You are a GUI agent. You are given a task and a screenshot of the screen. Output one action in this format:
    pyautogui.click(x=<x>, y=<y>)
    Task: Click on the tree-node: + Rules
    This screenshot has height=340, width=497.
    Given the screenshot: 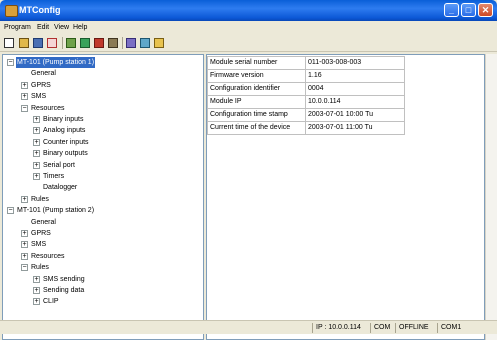 What is the action you would take?
    pyautogui.click(x=103, y=199)
    